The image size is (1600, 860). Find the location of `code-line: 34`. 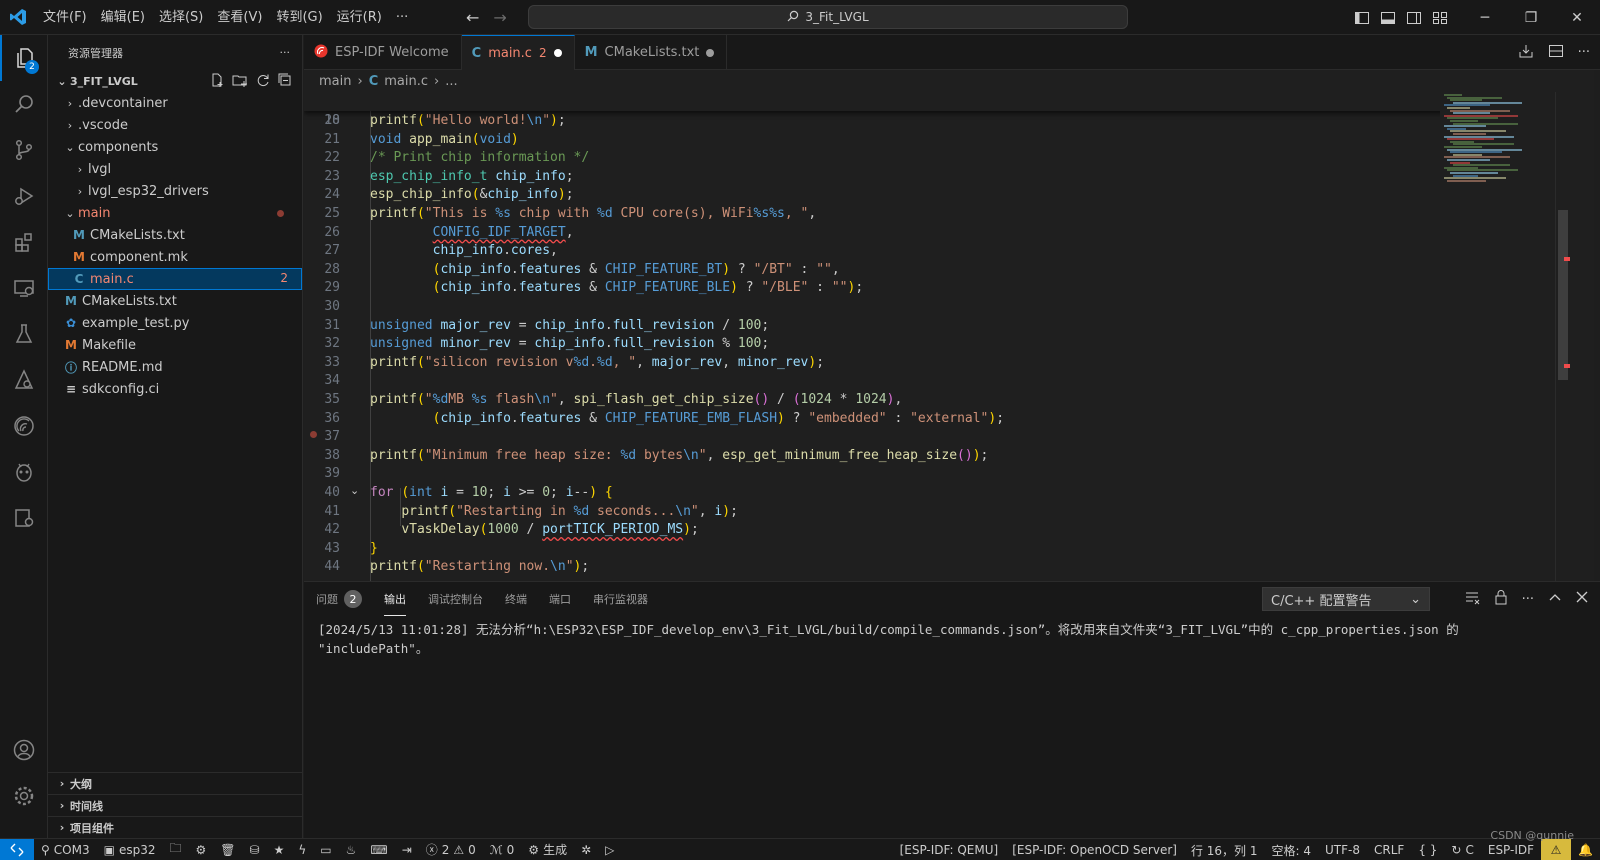

code-line: 34 is located at coordinates (879, 380).